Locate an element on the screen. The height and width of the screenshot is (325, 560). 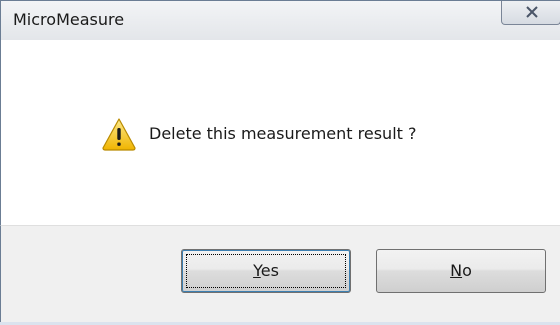
close-button is located at coordinates (530, 13).